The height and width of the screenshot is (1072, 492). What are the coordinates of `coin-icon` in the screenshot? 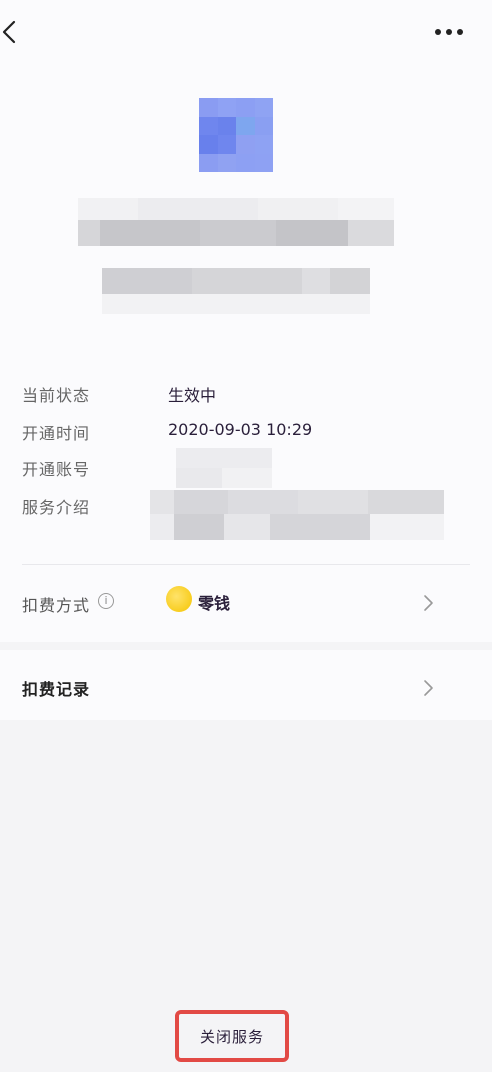 It's located at (179, 599).